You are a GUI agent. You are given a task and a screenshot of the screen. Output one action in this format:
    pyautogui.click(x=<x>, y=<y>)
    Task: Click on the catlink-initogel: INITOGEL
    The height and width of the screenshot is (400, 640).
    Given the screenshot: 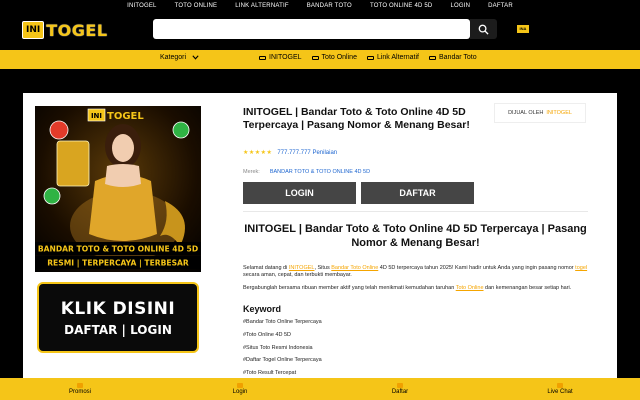 What is the action you would take?
    pyautogui.click(x=280, y=57)
    